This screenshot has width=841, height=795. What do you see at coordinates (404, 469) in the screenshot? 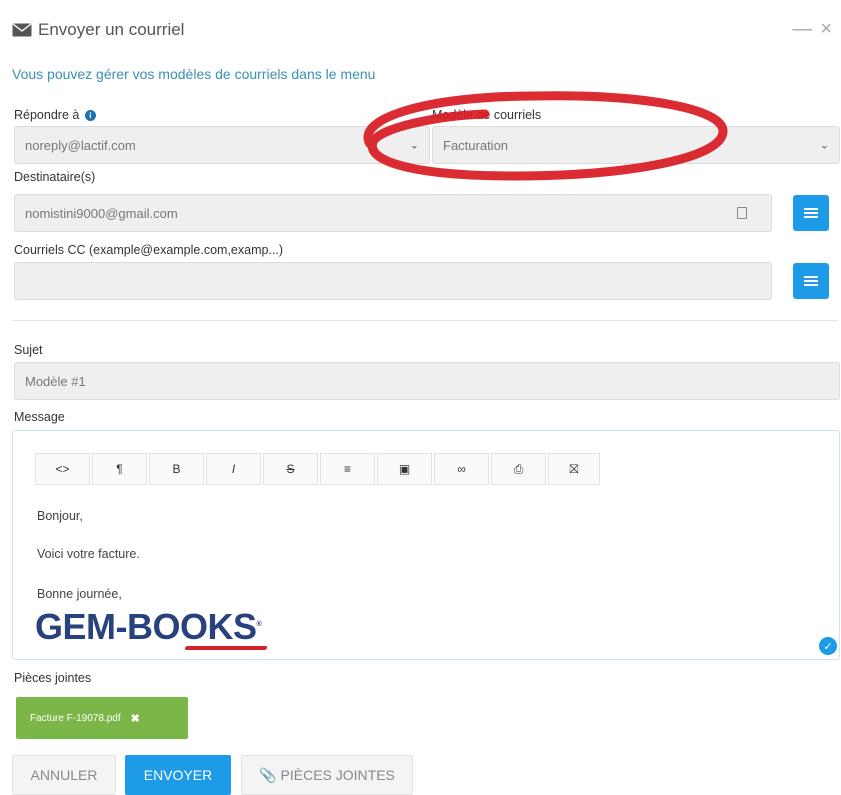
I see `image-icon: ▣` at bounding box center [404, 469].